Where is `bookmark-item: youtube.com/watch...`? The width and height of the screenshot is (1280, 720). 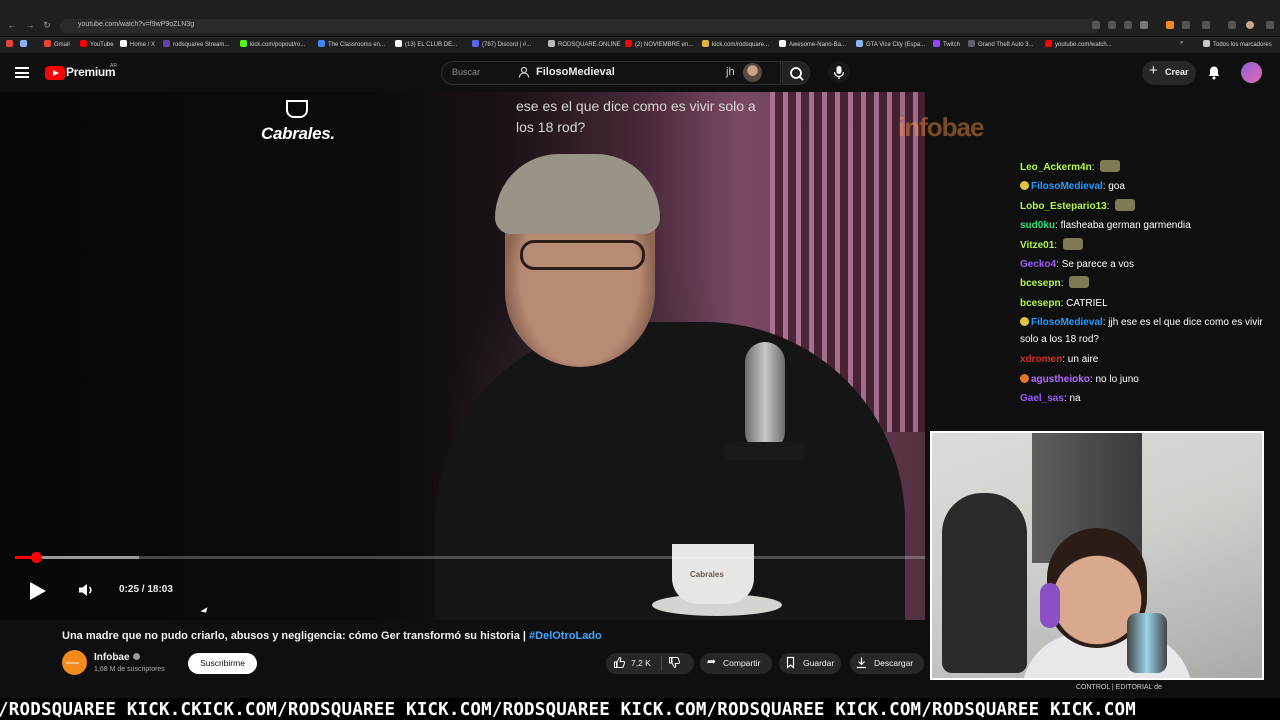
bookmark-item: youtube.com/watch... is located at coordinates (1078, 44).